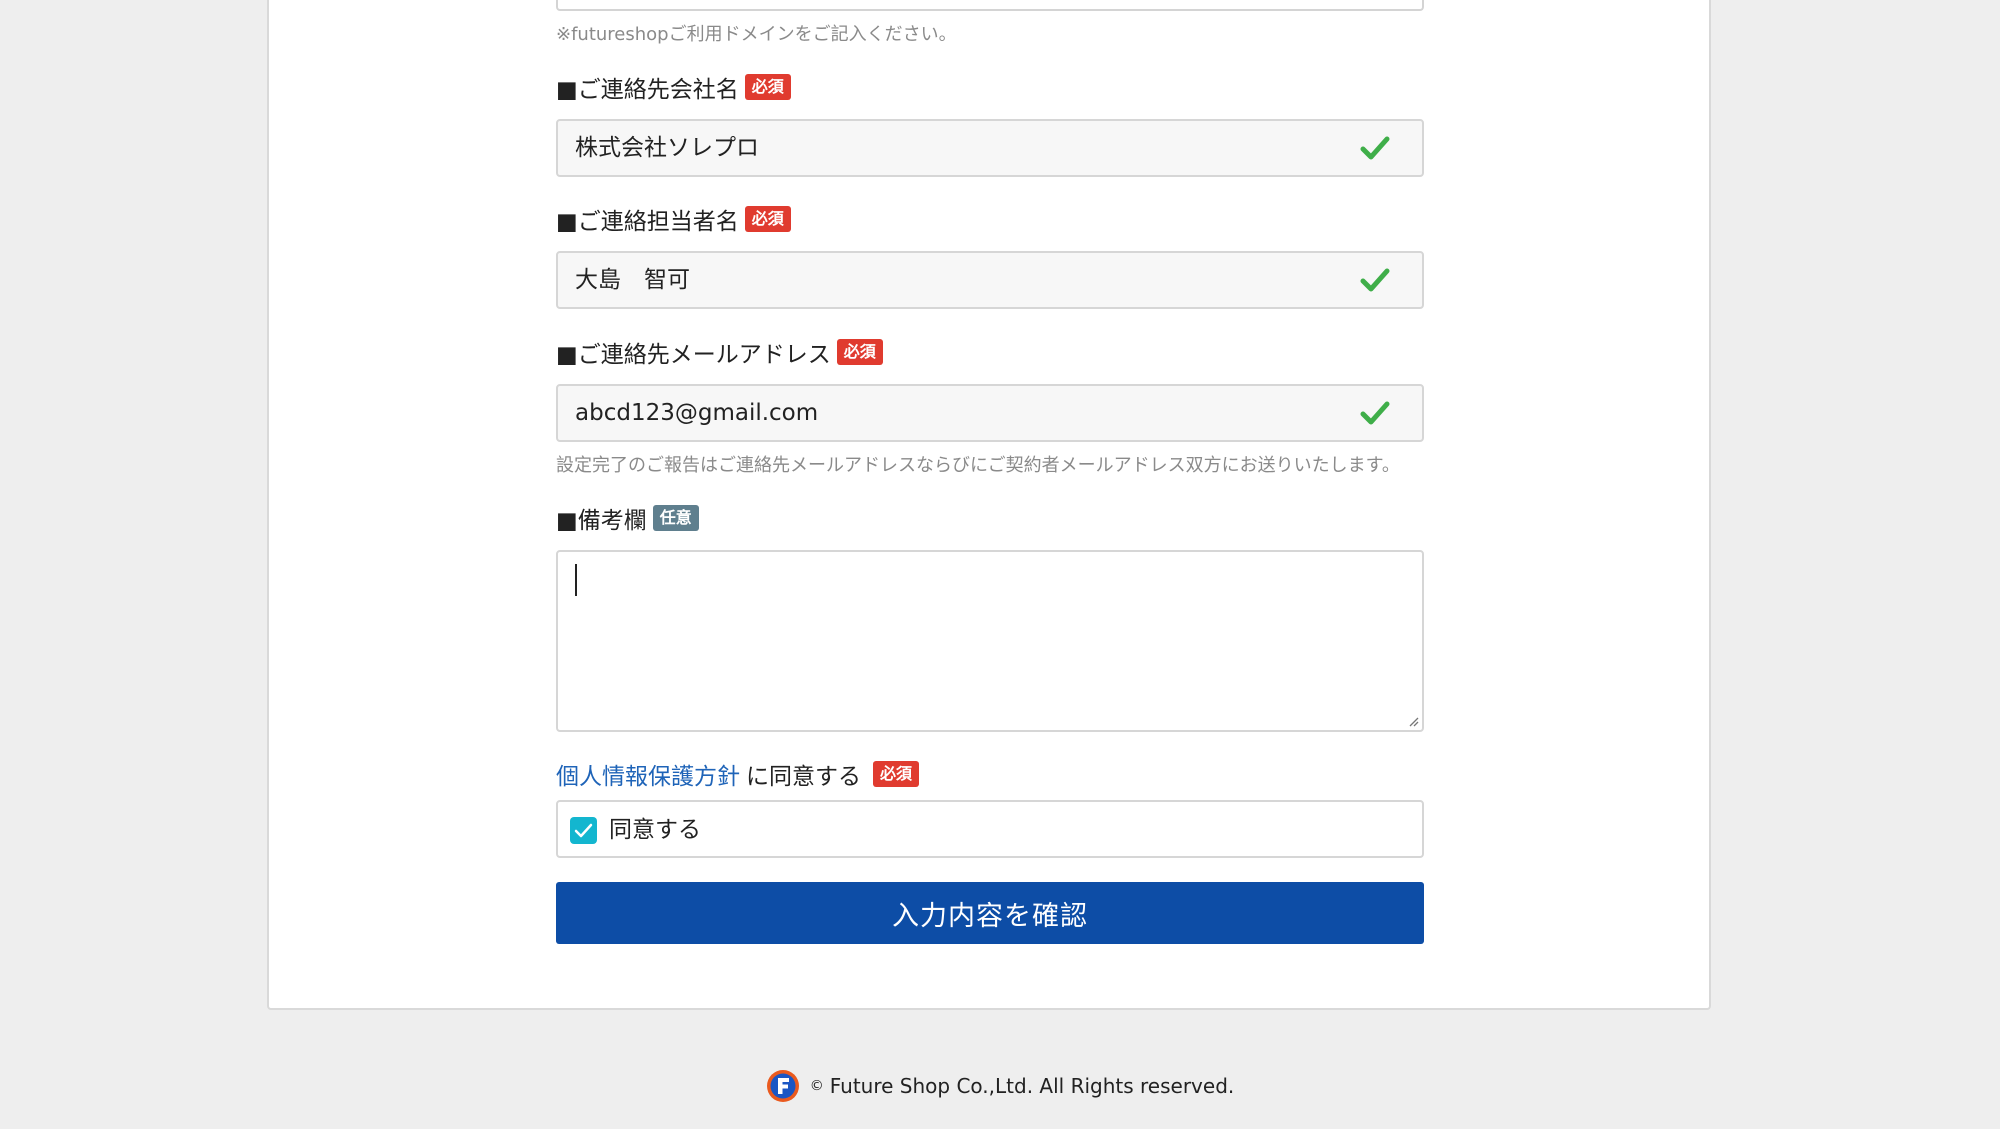 The image size is (2000, 1129). Describe the element at coordinates (601, 521) in the screenshot. I see `remarks-label: ■備考欄` at that location.